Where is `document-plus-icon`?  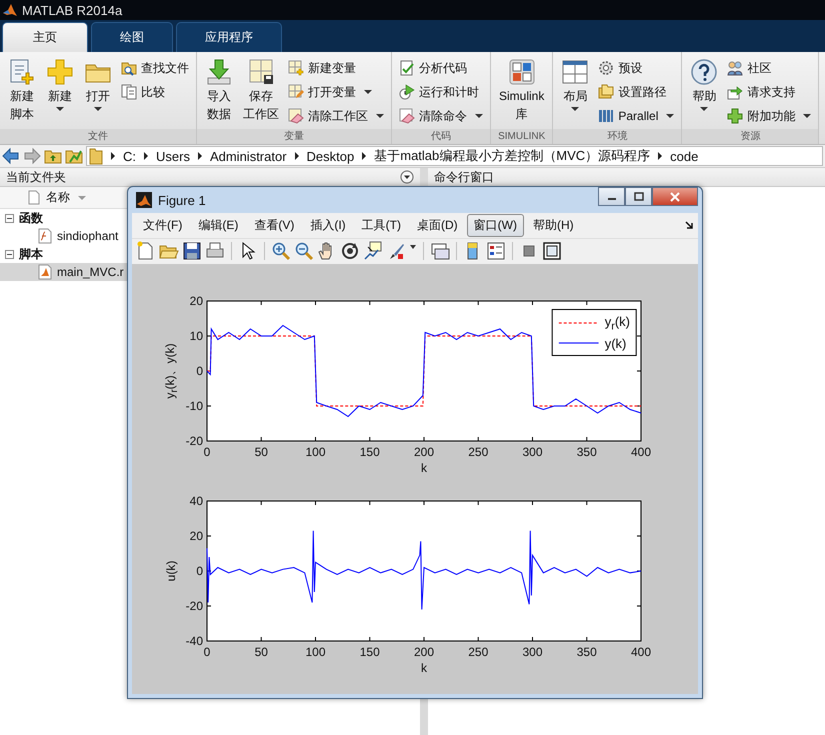 document-plus-icon is located at coordinates (22, 72).